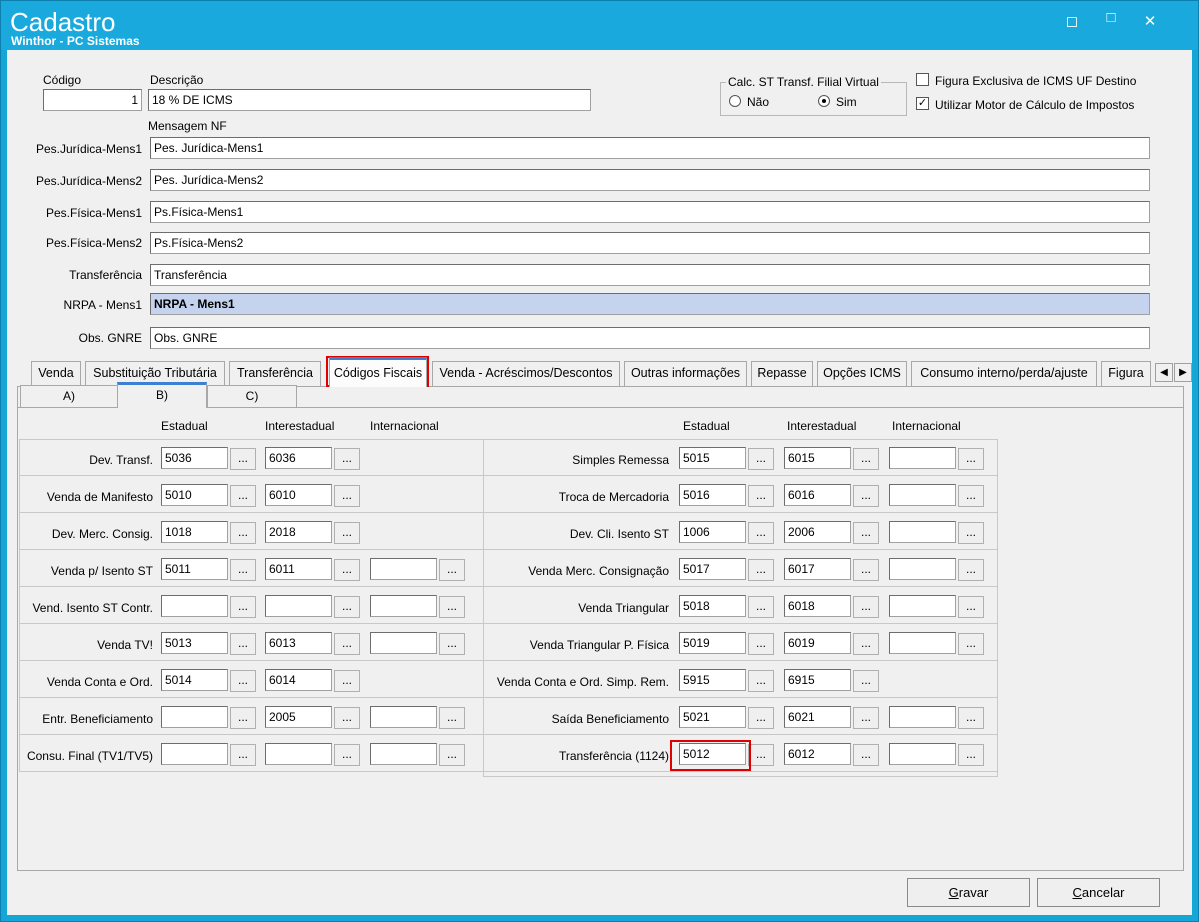 This screenshot has height=922, width=1199. Describe the element at coordinates (712, 458) in the screenshot. I see `cfop-estadual-input: 5015` at that location.